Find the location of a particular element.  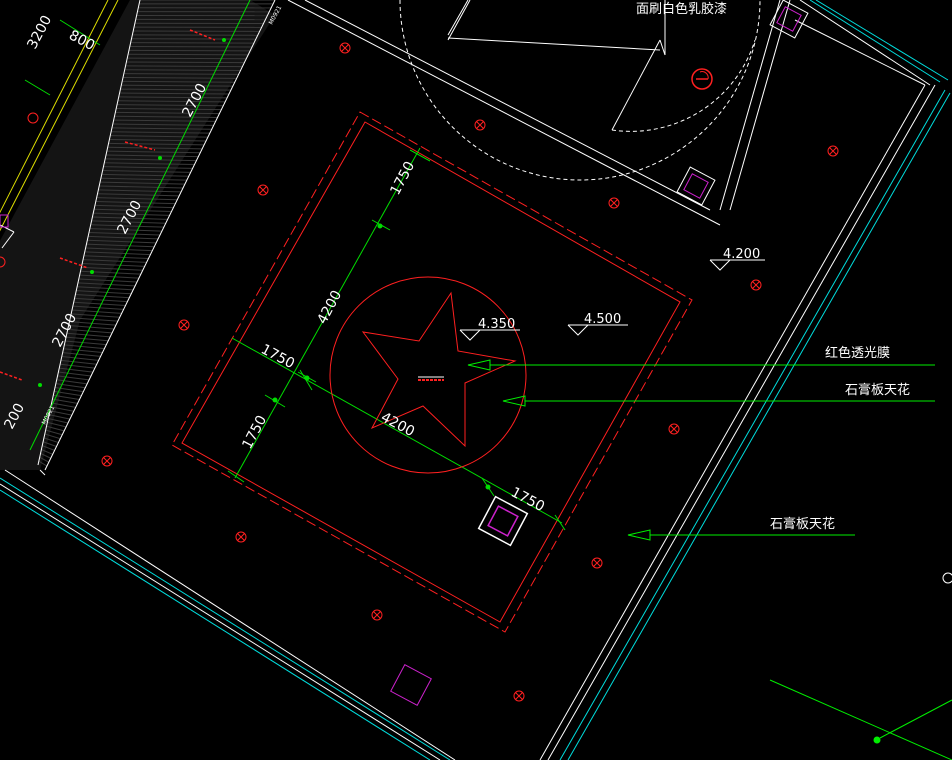

dim-left-3200: 3200 is located at coordinates (39, 32).